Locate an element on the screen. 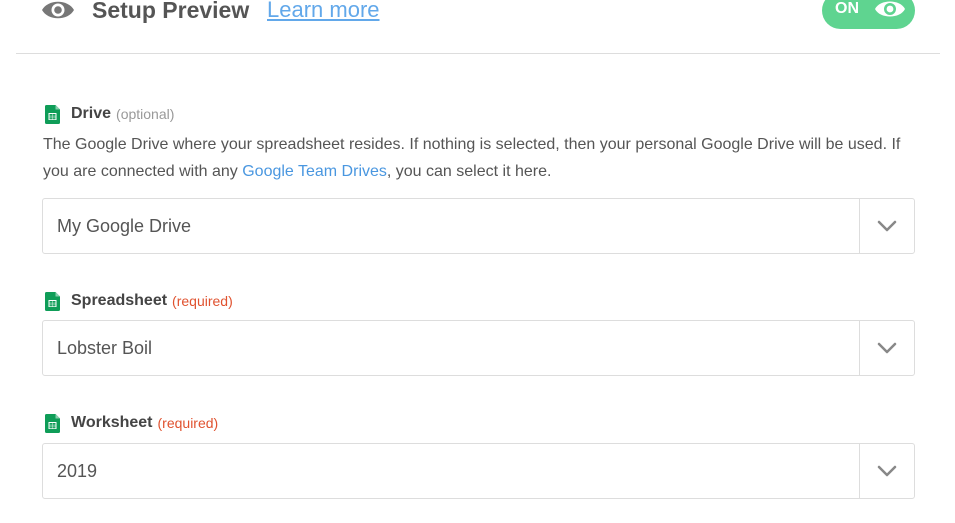 The height and width of the screenshot is (523, 955). worksheet-select: 2019 is located at coordinates (478, 471).